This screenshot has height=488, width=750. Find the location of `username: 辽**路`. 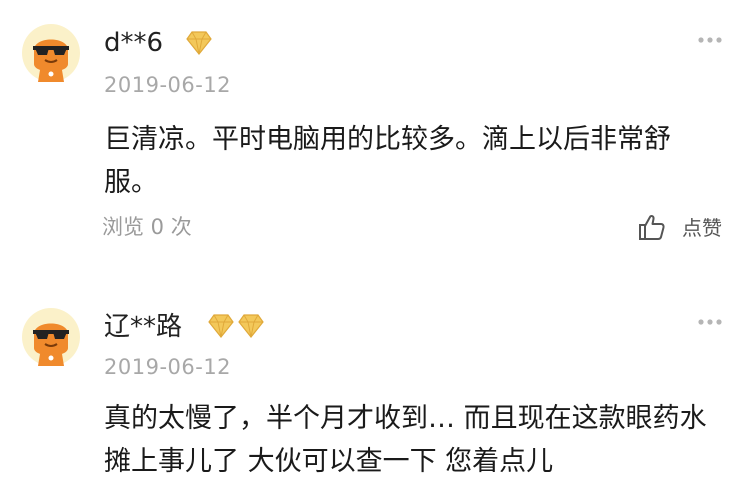

username: 辽**路 is located at coordinates (143, 327).